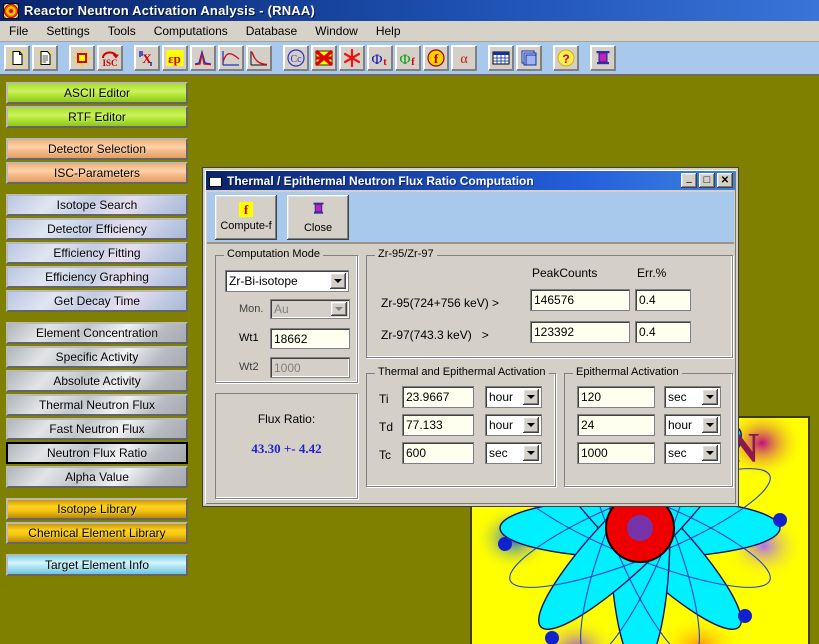 This screenshot has width=819, height=644. What do you see at coordinates (438, 453) in the screenshot?
I see `tc-input: 600` at bounding box center [438, 453].